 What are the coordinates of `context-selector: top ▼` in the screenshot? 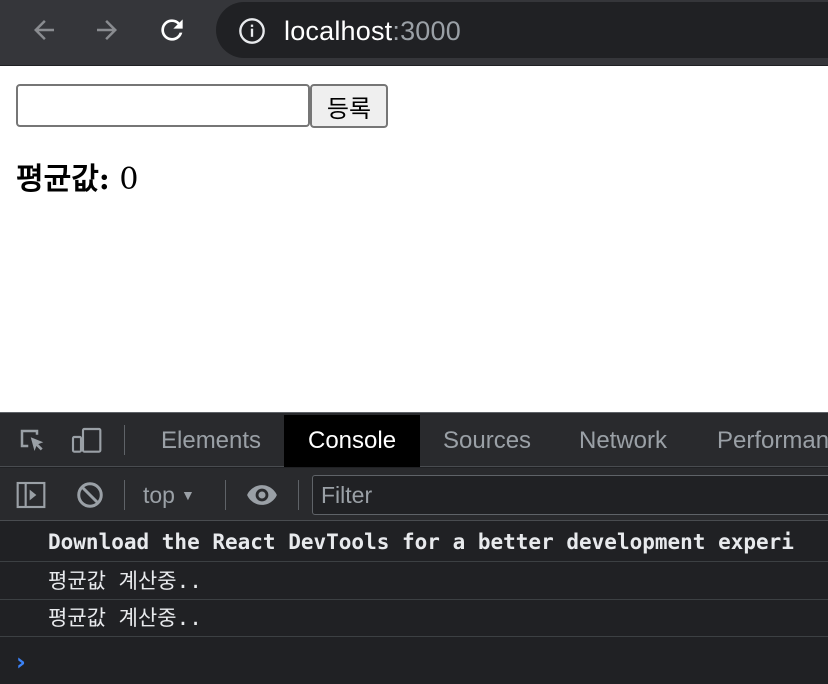 It's located at (169, 495).